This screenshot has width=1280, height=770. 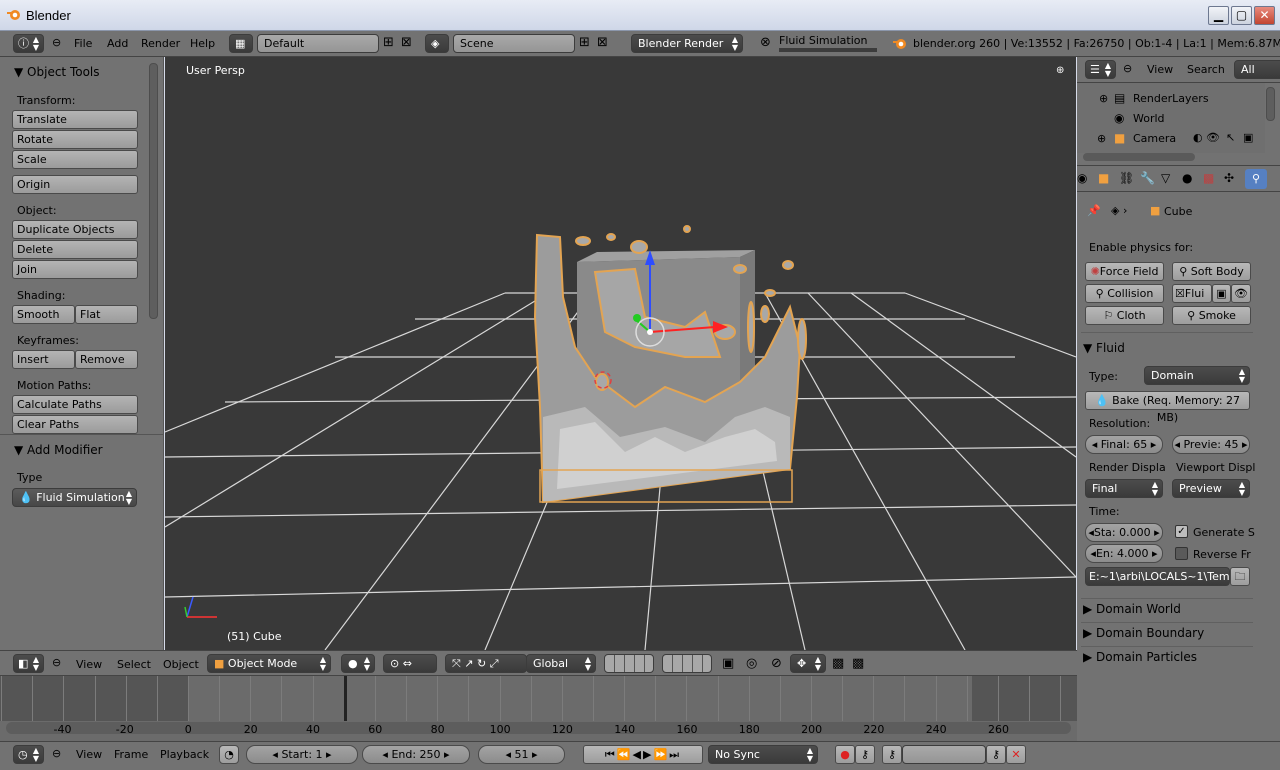 What do you see at coordinates (181, 664) in the screenshot?
I see `menu-object: Object` at bounding box center [181, 664].